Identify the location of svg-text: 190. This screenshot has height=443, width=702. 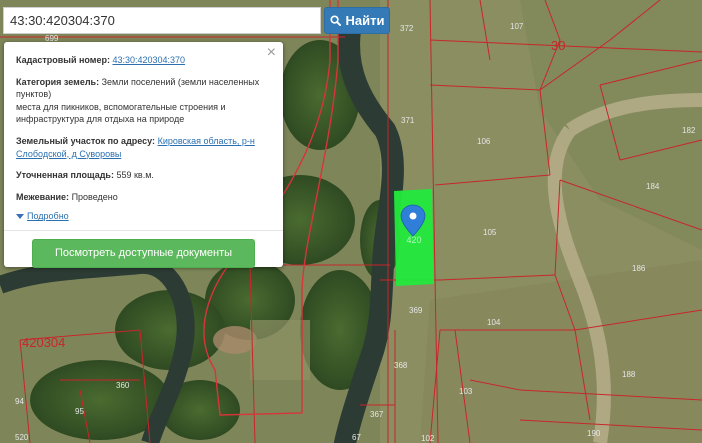
(594, 433).